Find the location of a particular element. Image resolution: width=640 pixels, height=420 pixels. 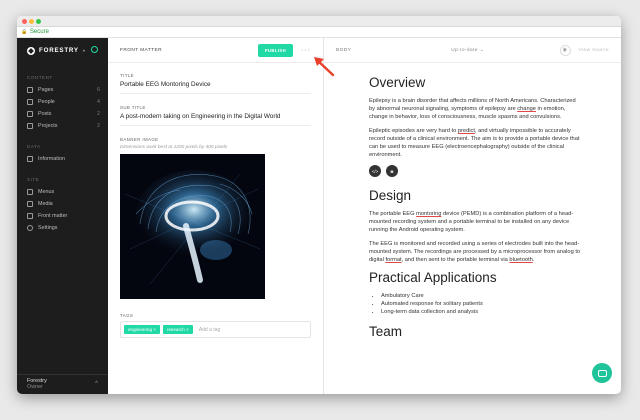

maximize-window-button is located at coordinates (38, 21).